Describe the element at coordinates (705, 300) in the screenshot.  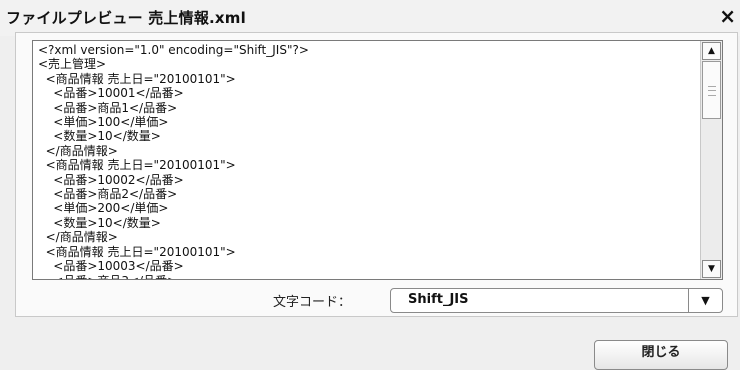
I see `chevron-down-icon: ▼` at that location.